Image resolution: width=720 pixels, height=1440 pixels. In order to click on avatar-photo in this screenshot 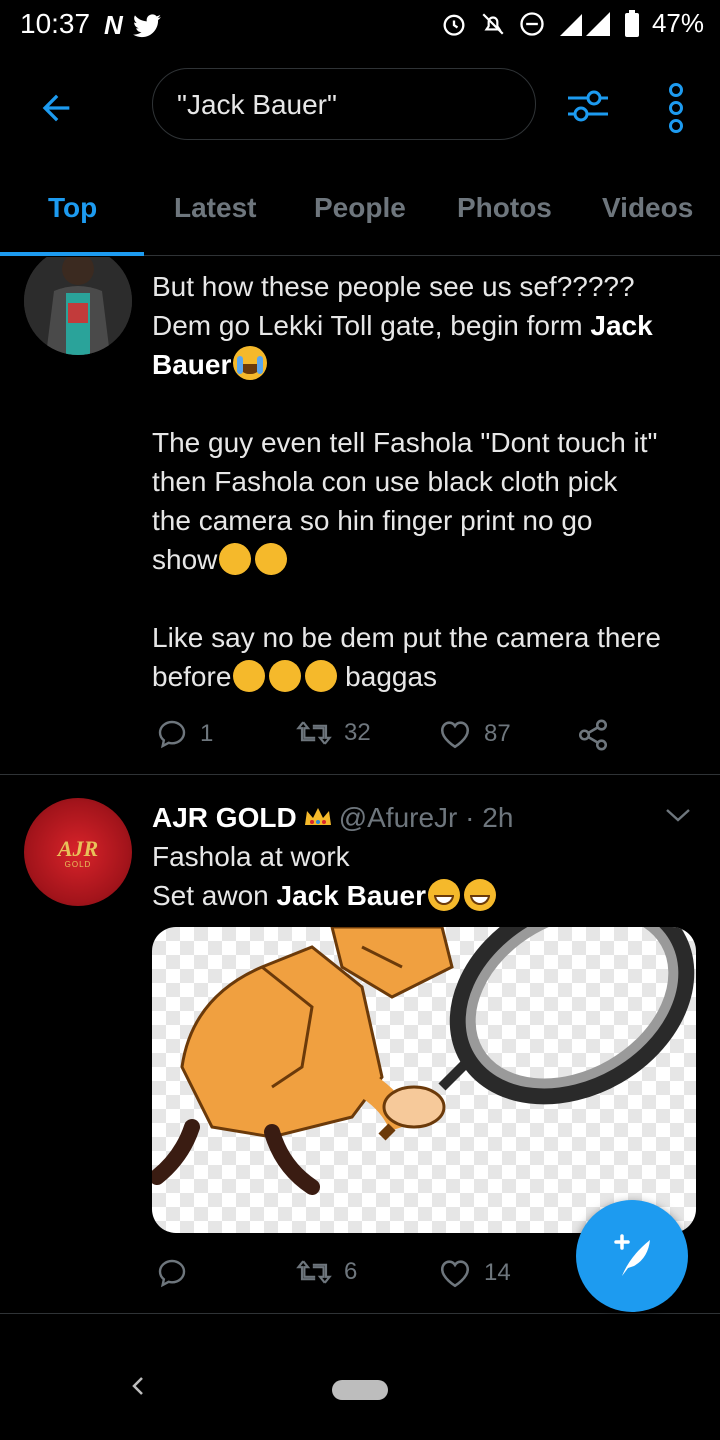, I will do `click(78, 306)`.